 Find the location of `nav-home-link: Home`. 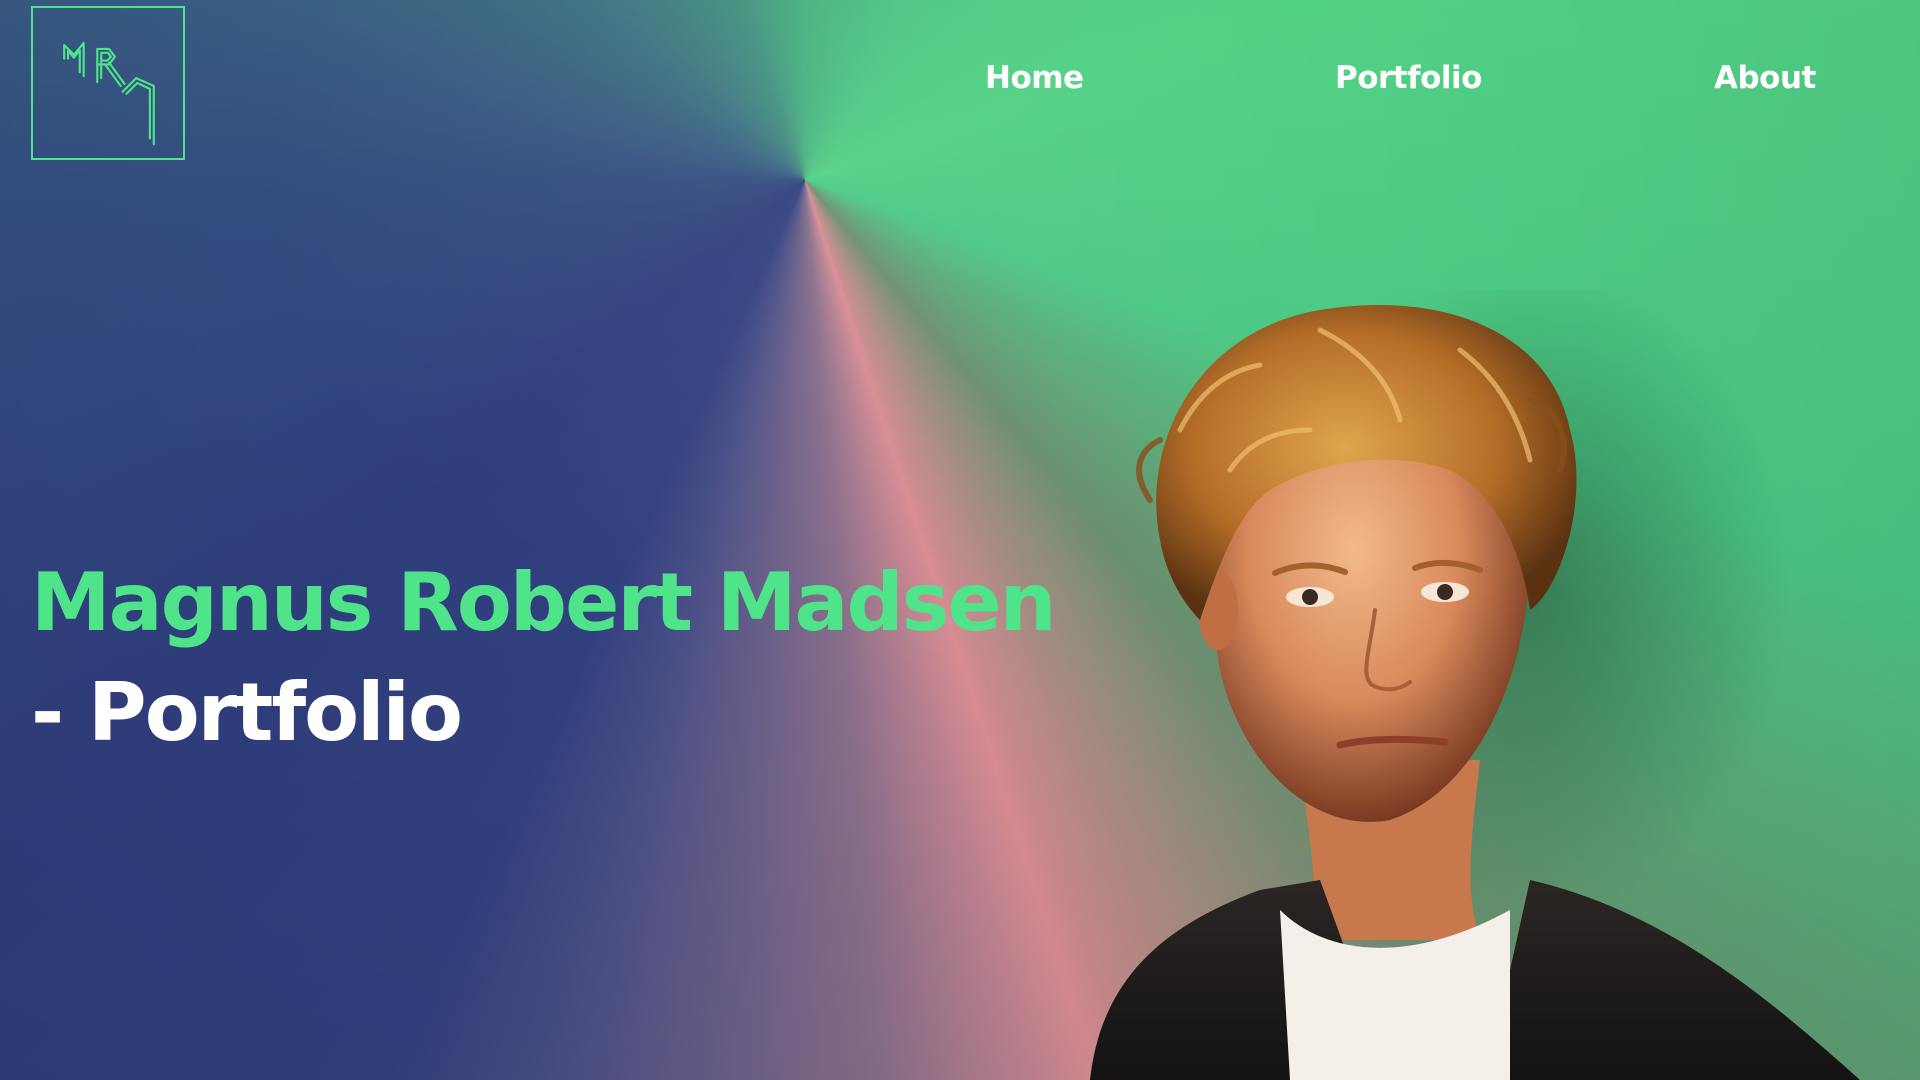

nav-home-link: Home is located at coordinates (1034, 78).